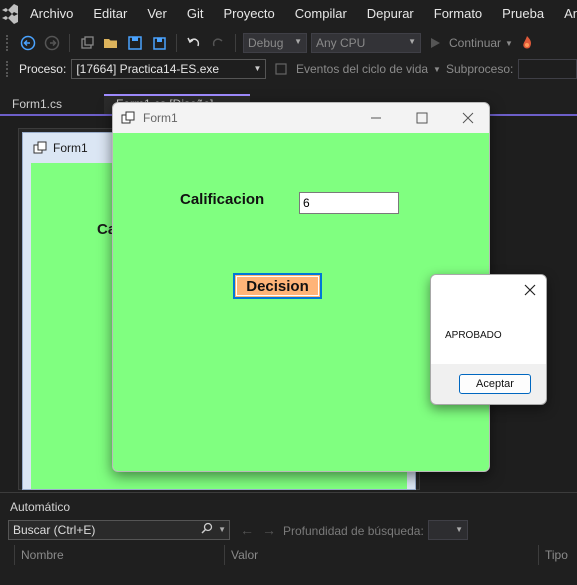  Describe the element at coordinates (527, 43) in the screenshot. I see `hot-reload-icon` at that location.